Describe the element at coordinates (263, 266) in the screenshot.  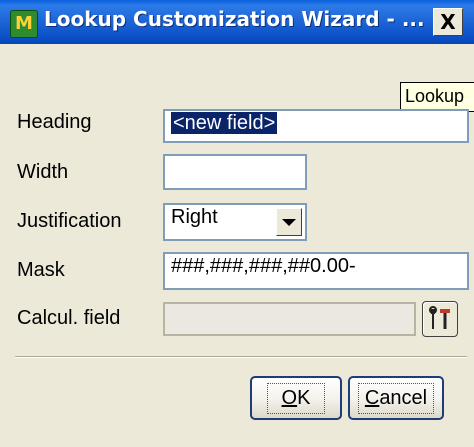
I see `mask-value: ###,###,###,##0.00-` at that location.